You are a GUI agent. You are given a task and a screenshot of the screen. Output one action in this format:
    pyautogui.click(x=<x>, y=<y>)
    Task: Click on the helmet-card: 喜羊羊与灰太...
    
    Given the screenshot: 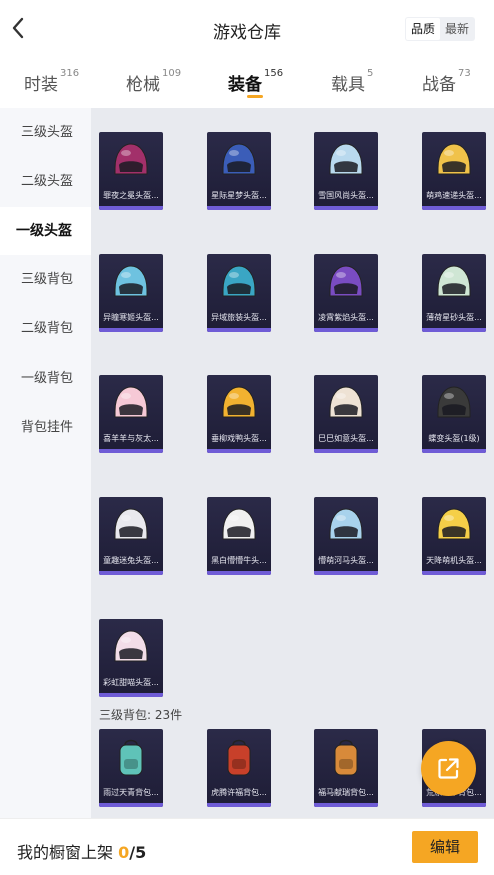 What is the action you would take?
    pyautogui.click(x=131, y=414)
    